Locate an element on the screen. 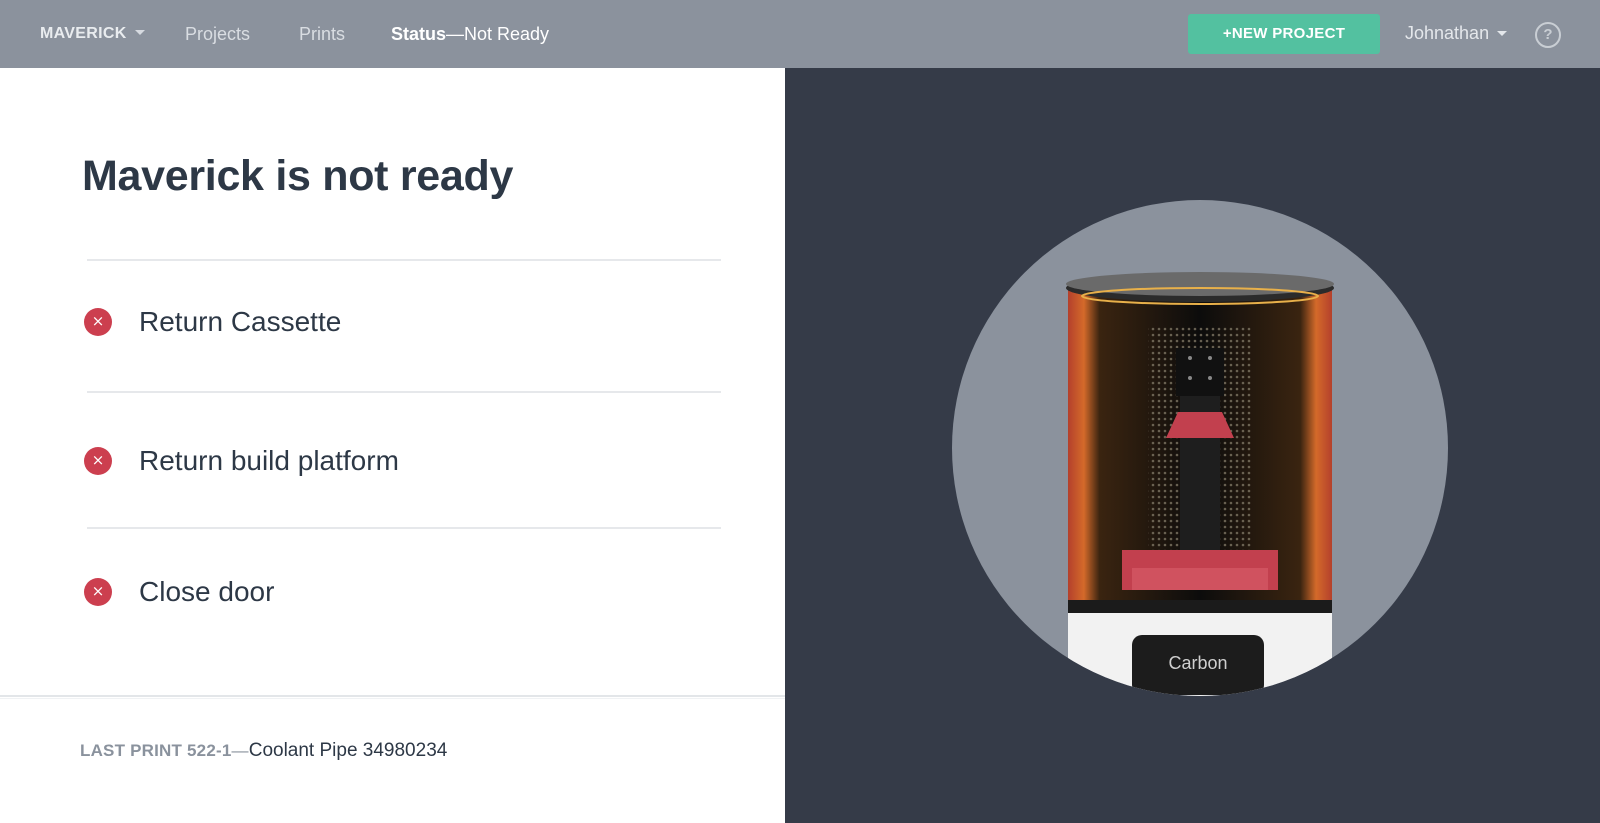 The width and height of the screenshot is (1600, 823). nav-prints-link: Prints is located at coordinates (322, 34).